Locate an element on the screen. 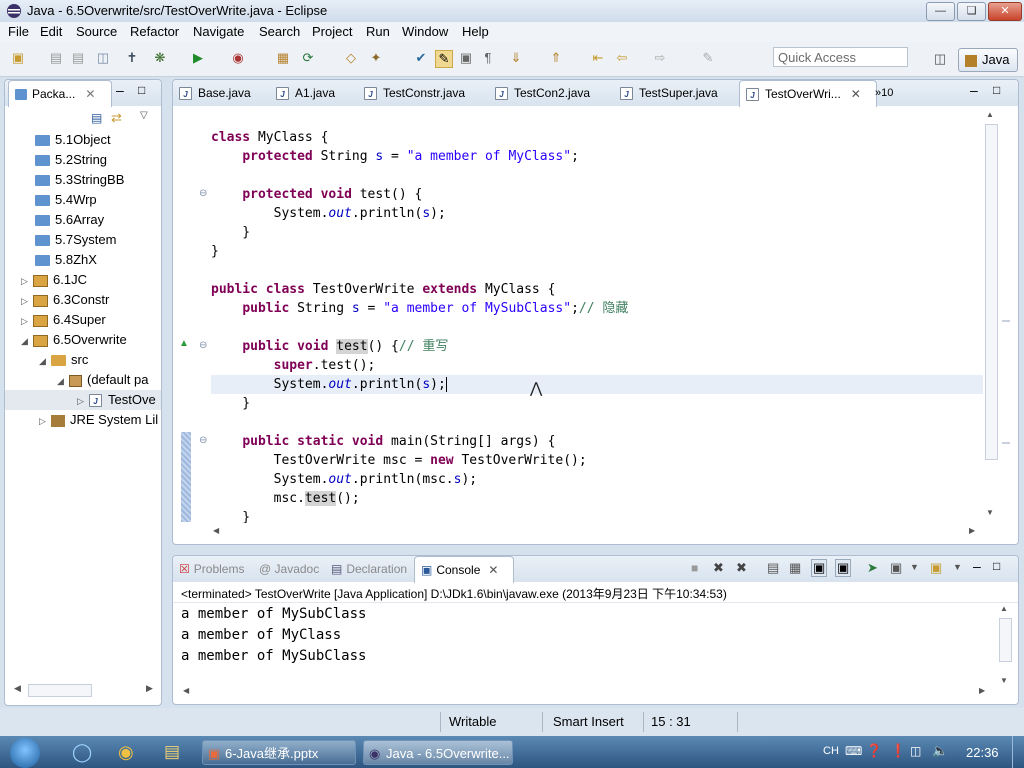  editor-vertical-scrollbar: ▲ ▼ is located at coordinates (991, 315).